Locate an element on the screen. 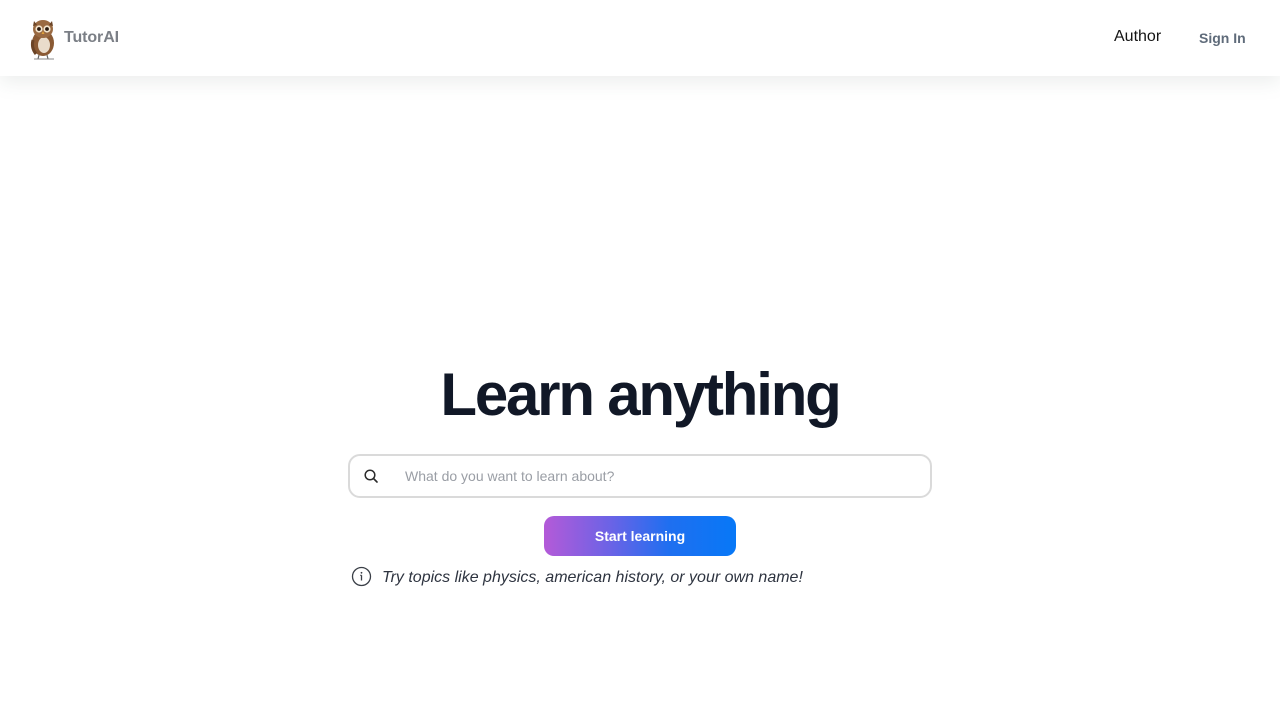 The image size is (1280, 720). page-title: Learn anything is located at coordinates (640, 394).